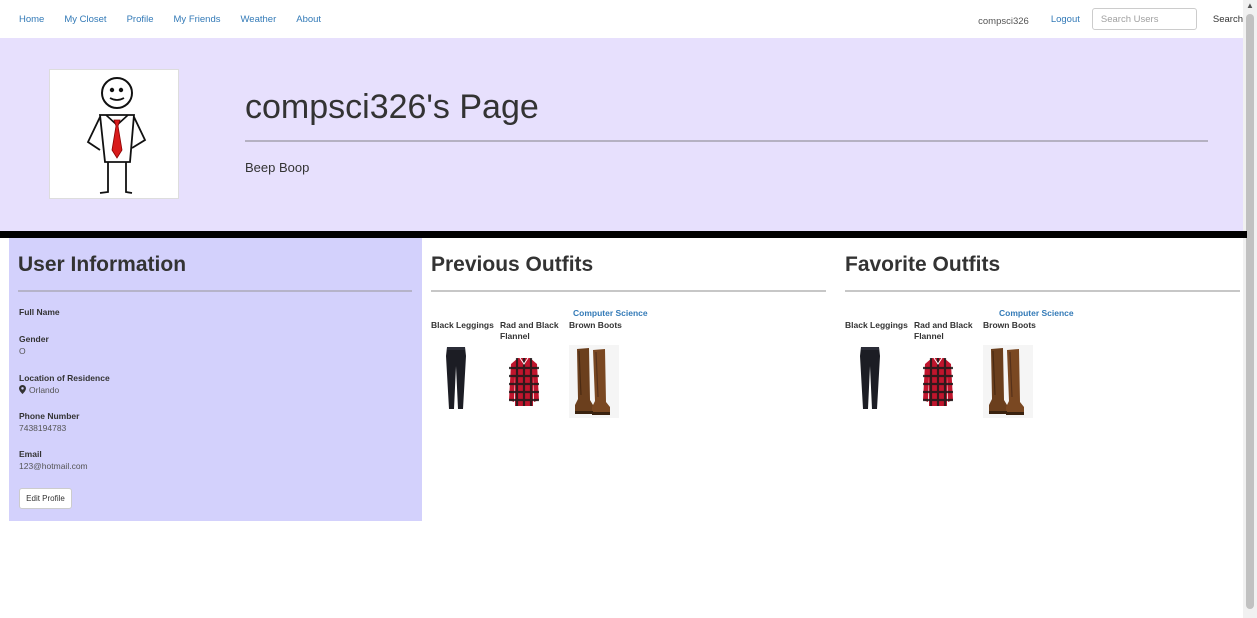 The width and height of the screenshot is (1257, 618). I want to click on avatar, so click(114, 134).